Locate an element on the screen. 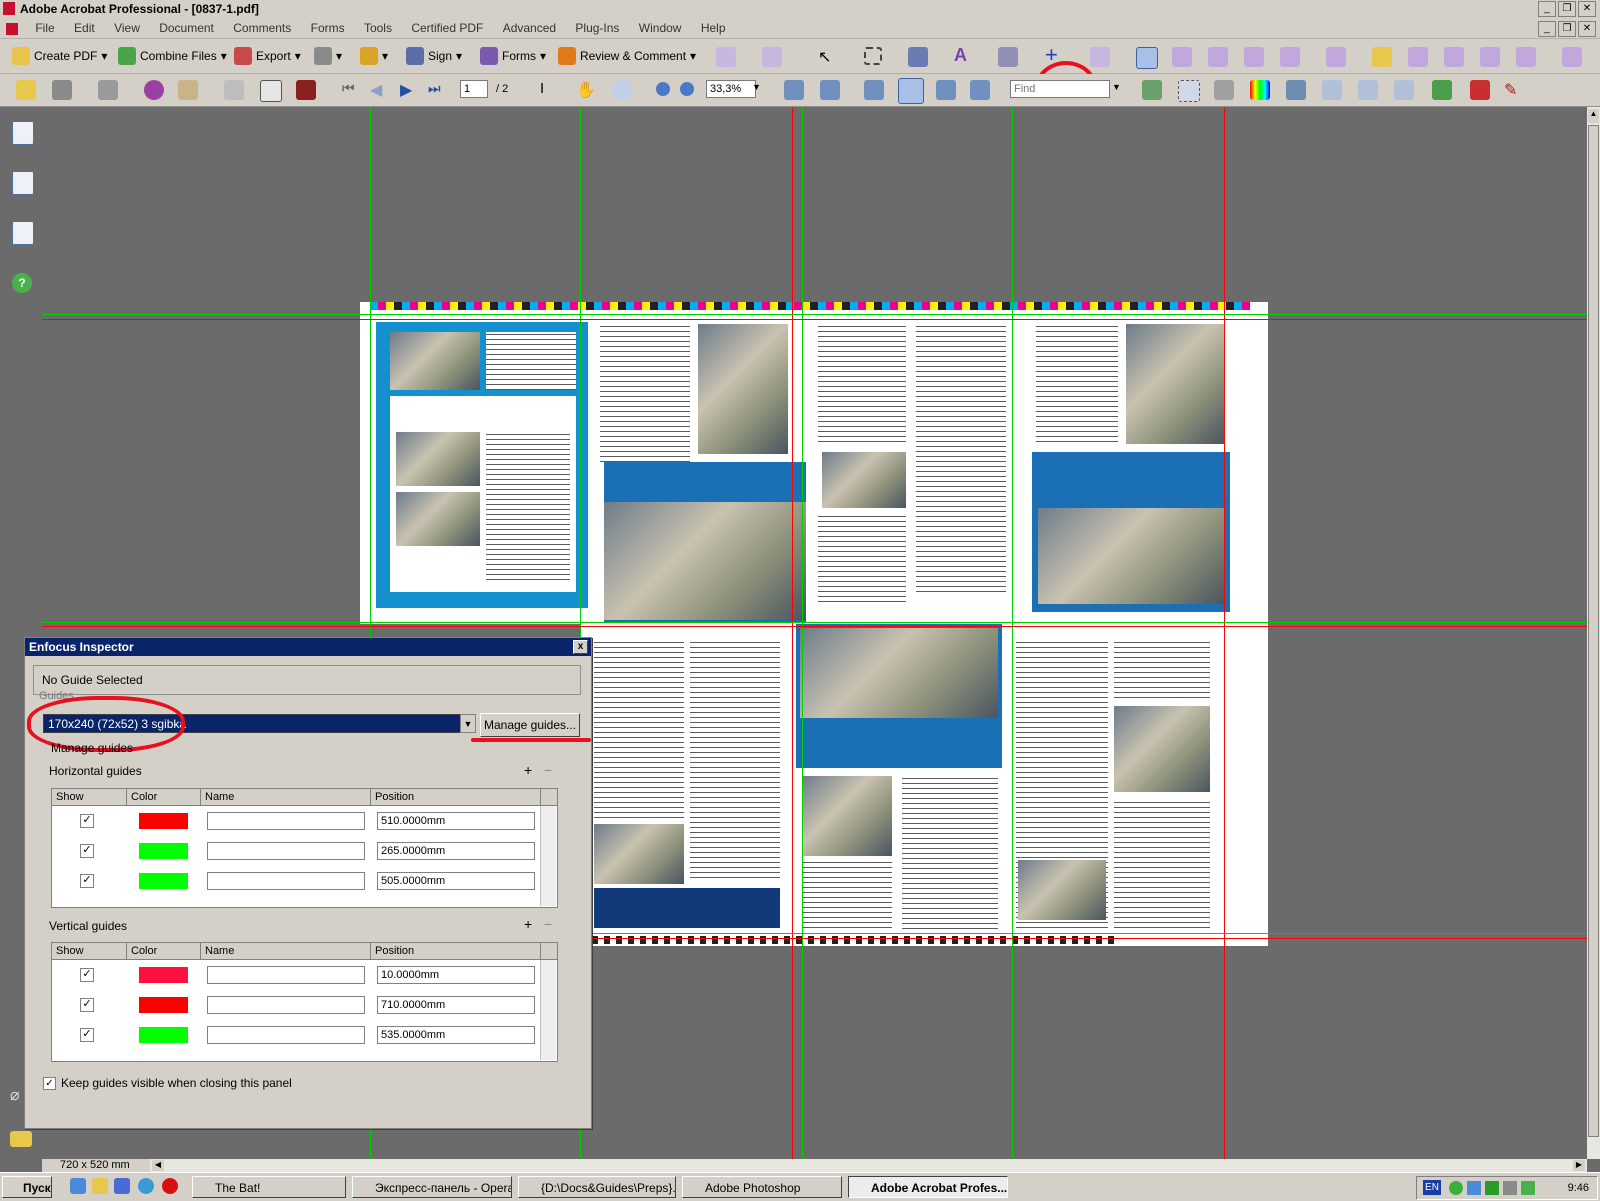  properties-icon is located at coordinates (108, 90).